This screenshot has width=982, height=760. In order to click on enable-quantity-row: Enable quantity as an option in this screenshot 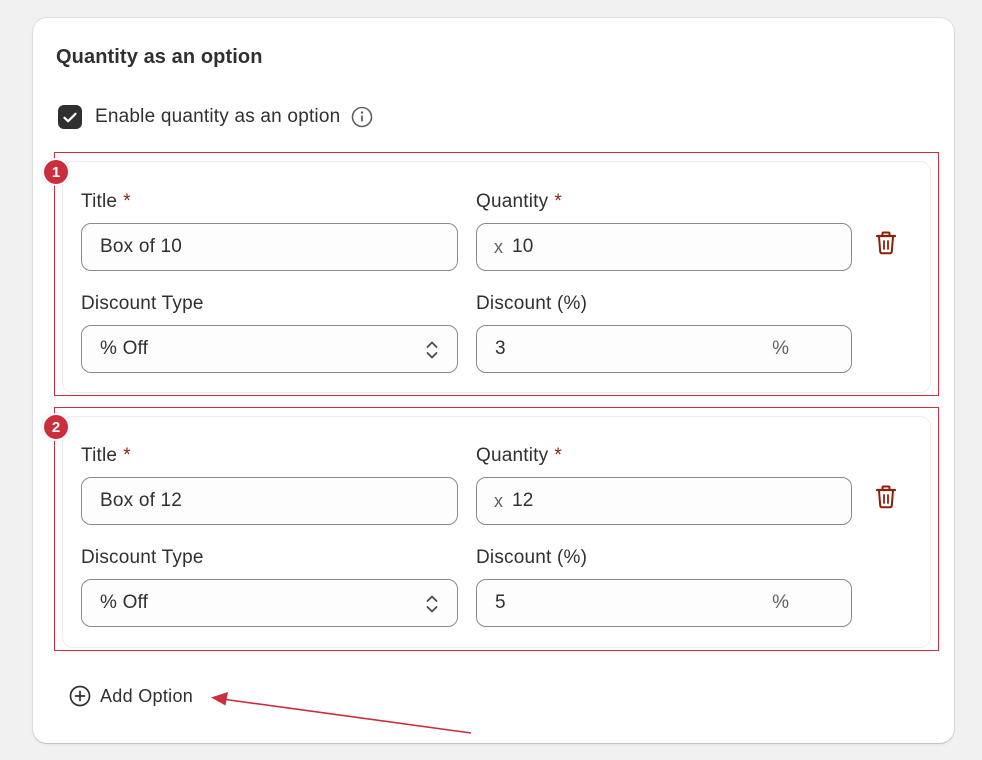, I will do `click(215, 117)`.